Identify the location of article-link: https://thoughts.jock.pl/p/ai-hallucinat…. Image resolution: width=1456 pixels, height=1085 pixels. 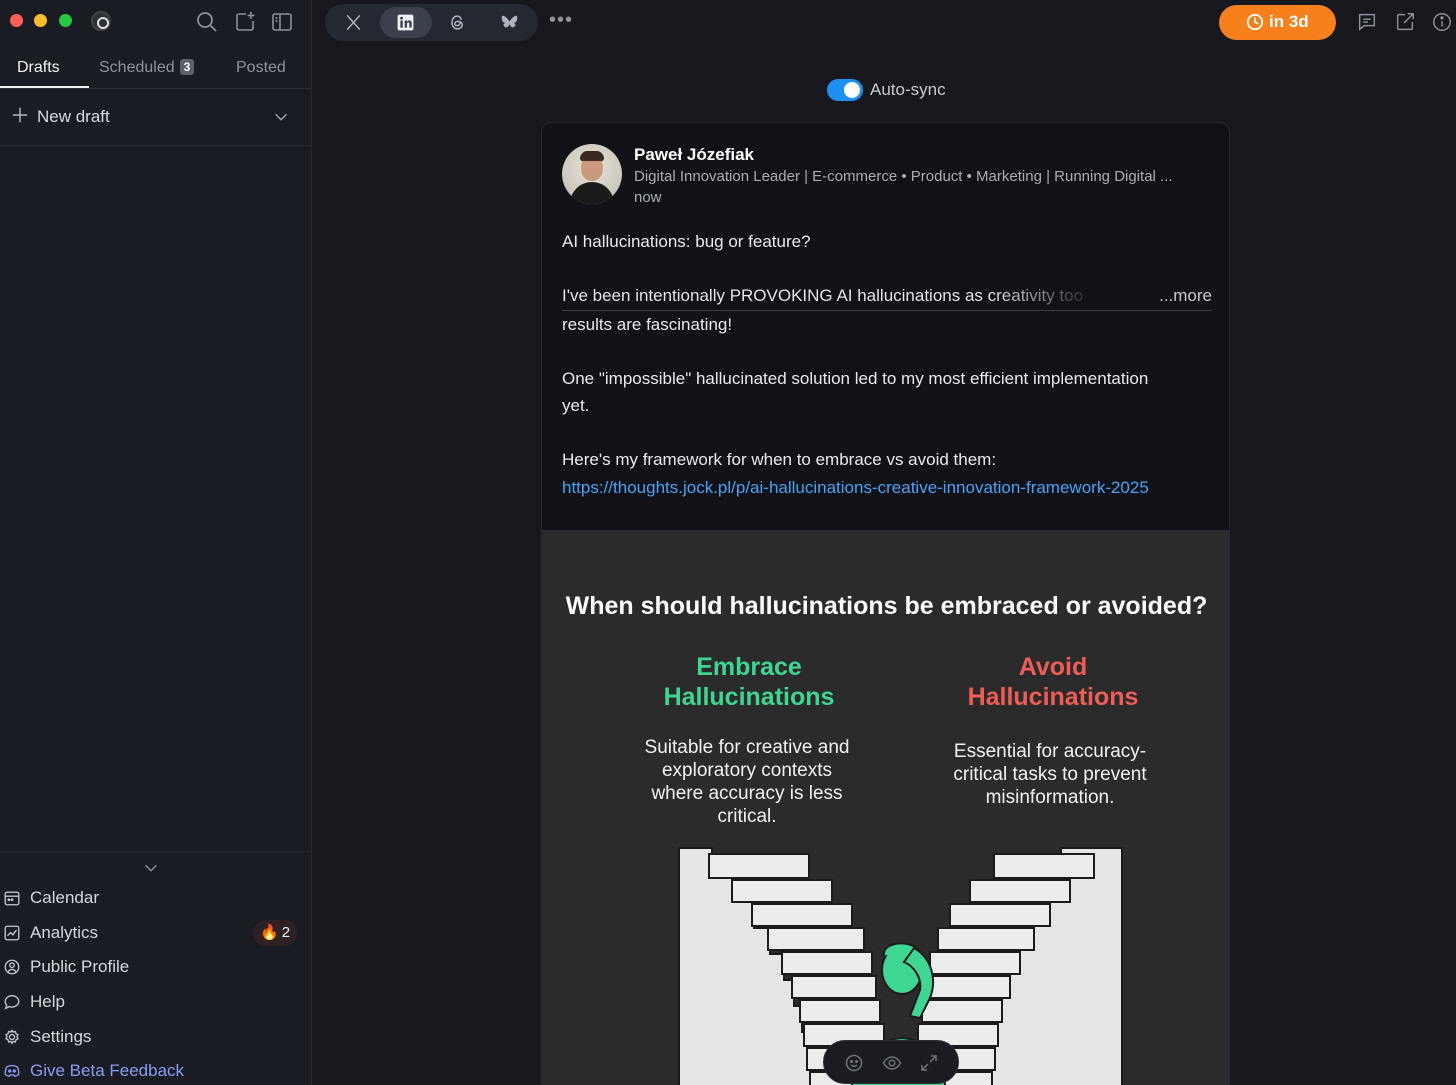
(855, 487).